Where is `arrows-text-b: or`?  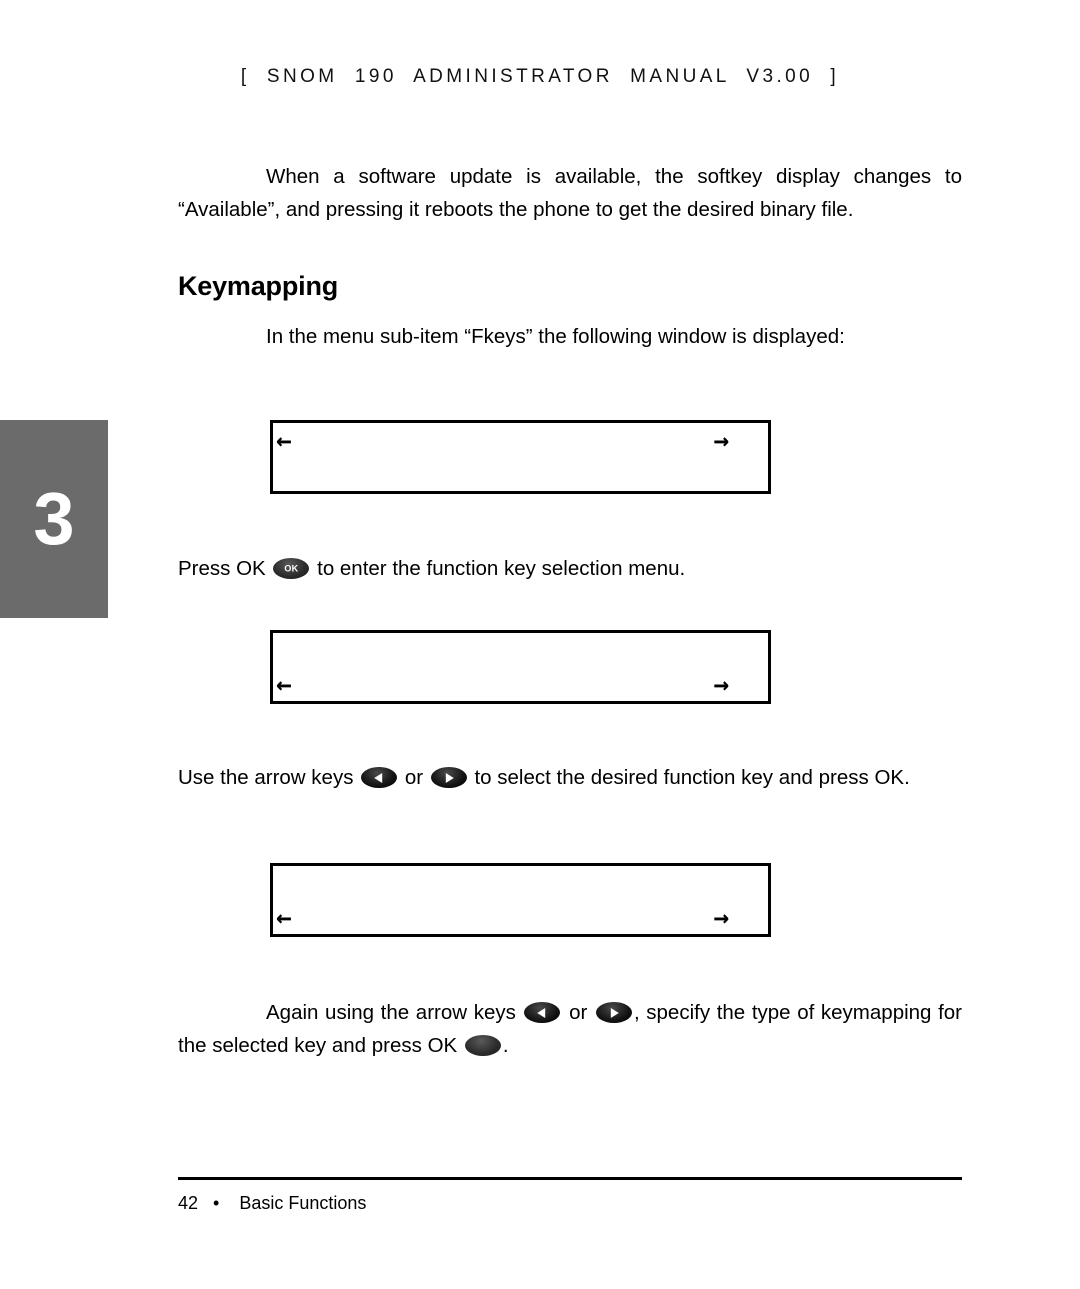 arrows-text-b: or is located at coordinates (414, 777).